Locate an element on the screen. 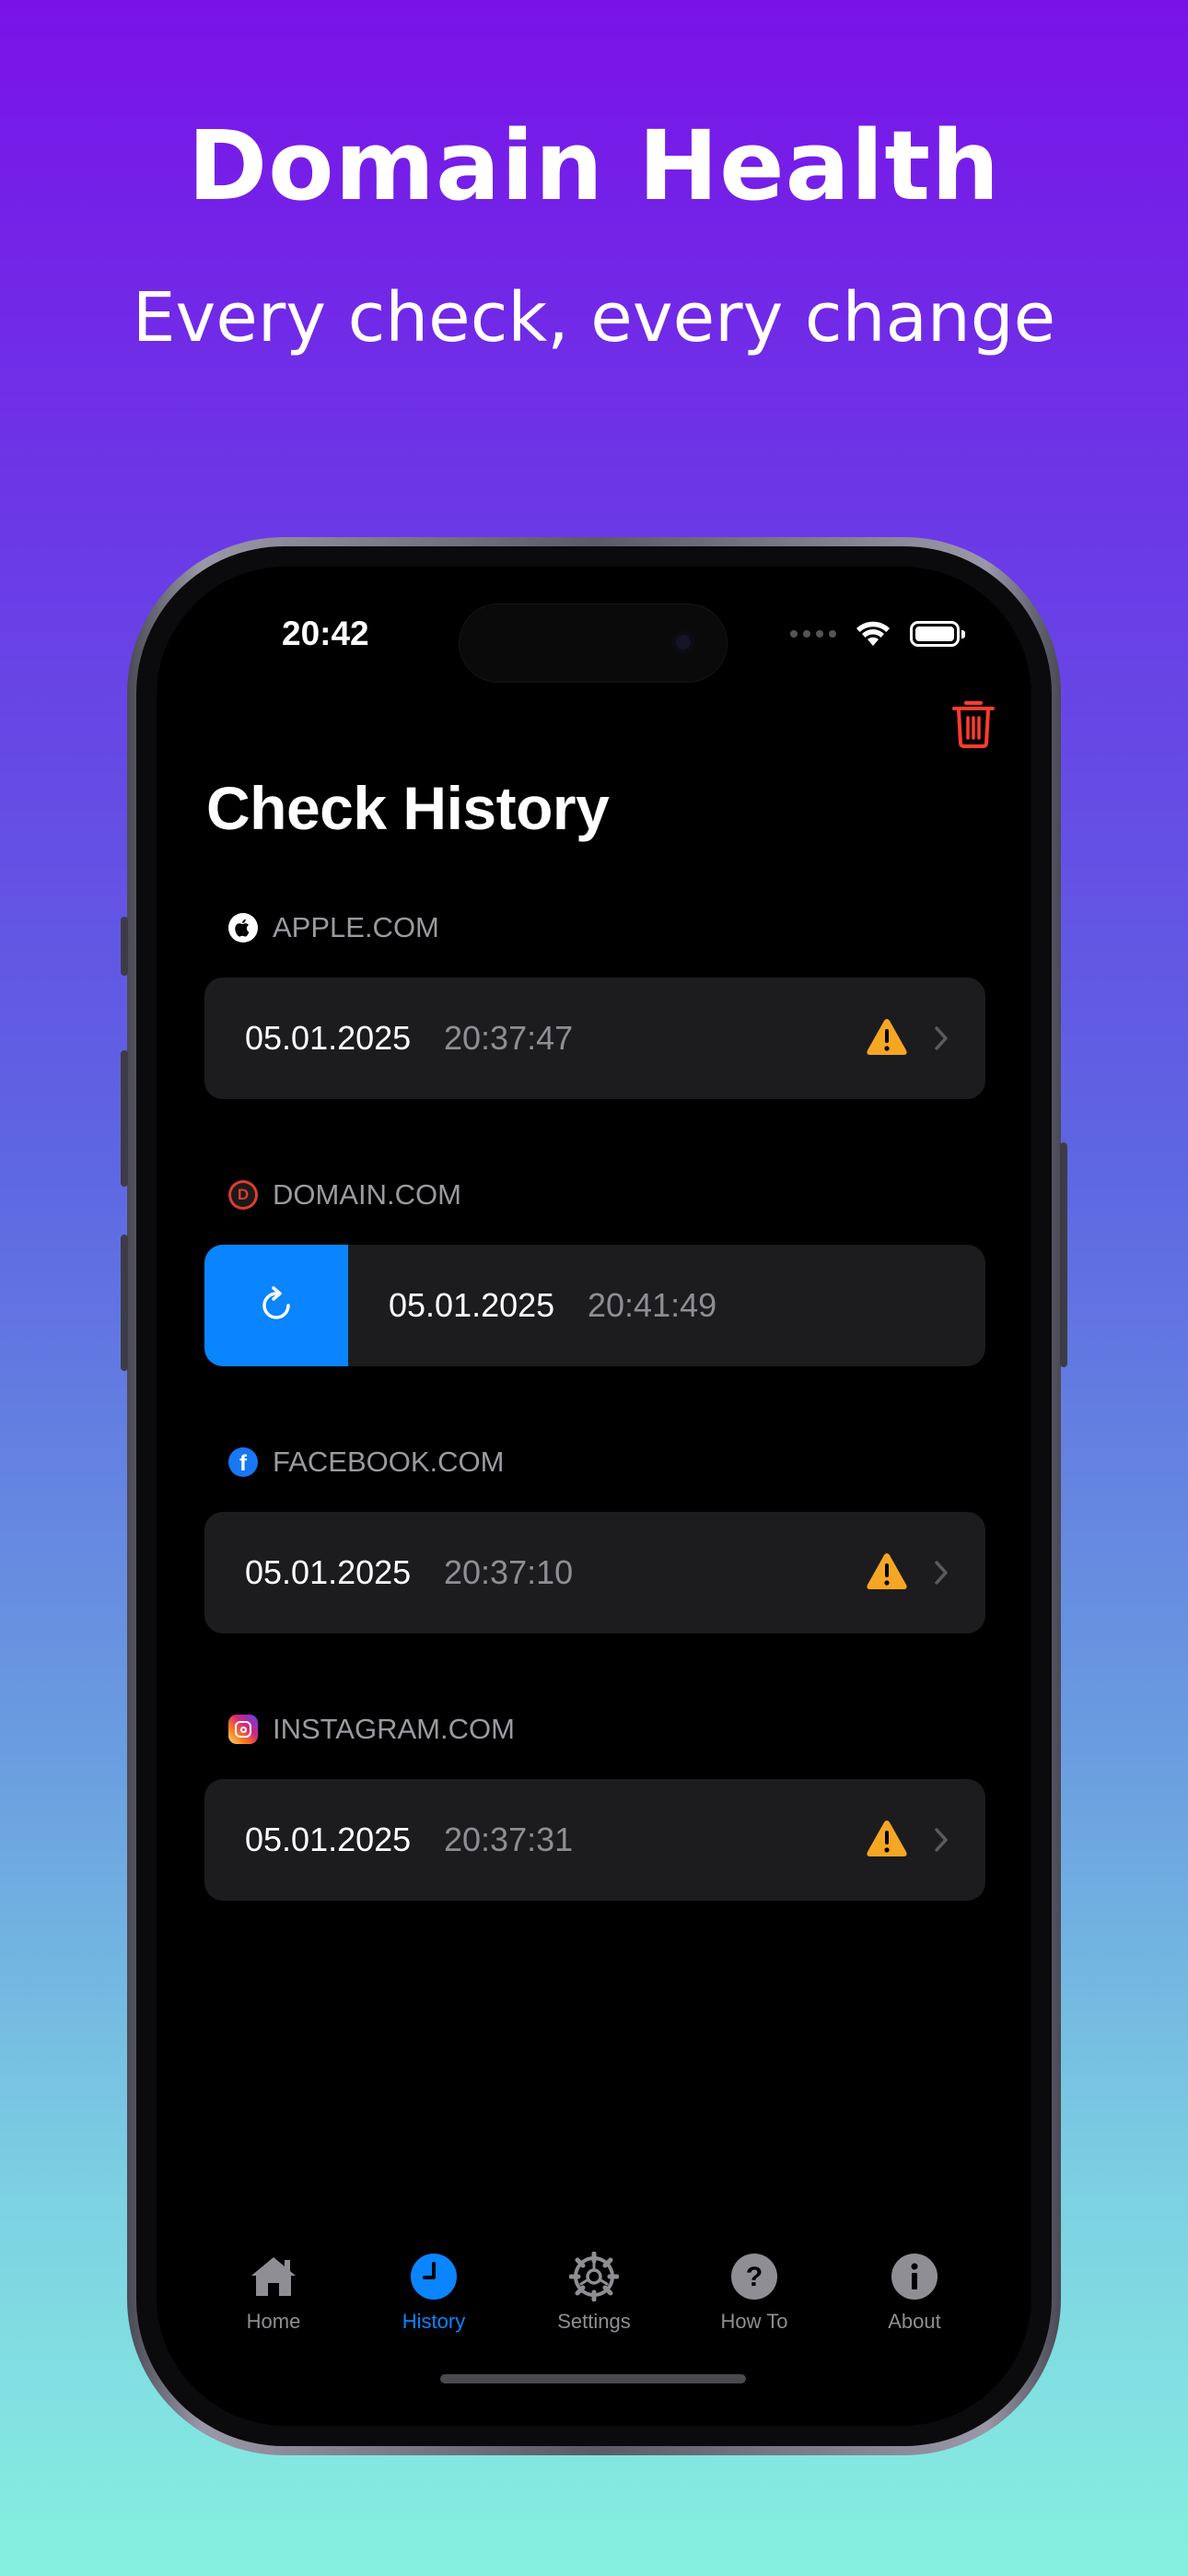 This screenshot has width=1188, height=2576. row-time: 20:37:31 is located at coordinates (509, 1839).